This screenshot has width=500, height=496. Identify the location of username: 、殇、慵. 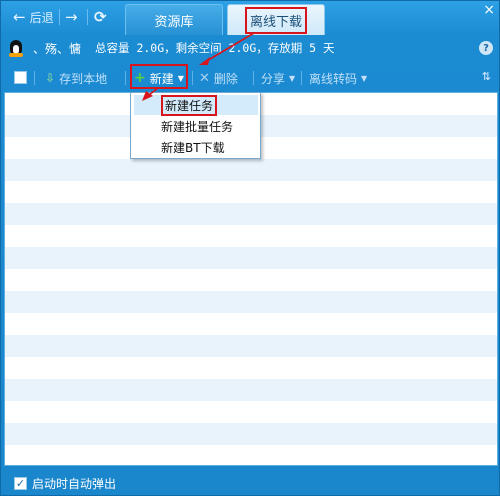
(57, 48).